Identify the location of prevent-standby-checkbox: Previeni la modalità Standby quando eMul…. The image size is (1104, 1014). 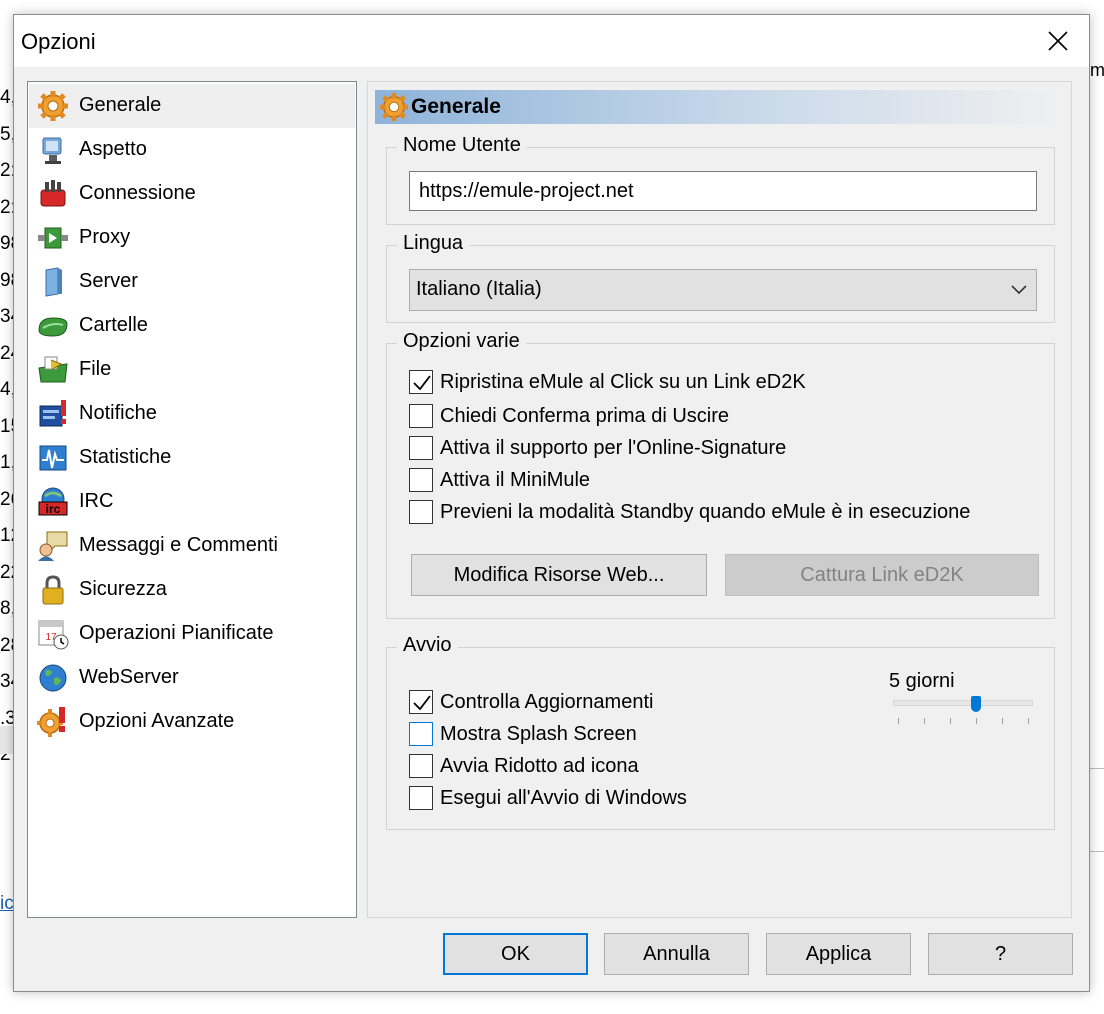
(689, 512).